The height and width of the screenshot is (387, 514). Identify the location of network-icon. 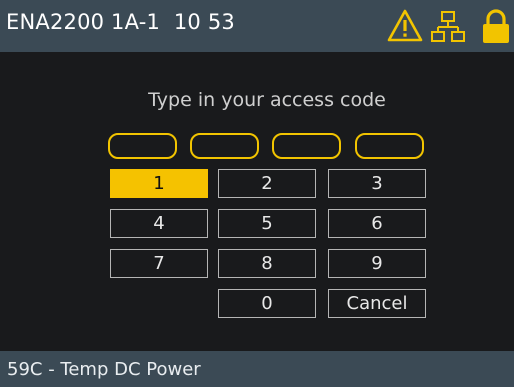
(448, 26).